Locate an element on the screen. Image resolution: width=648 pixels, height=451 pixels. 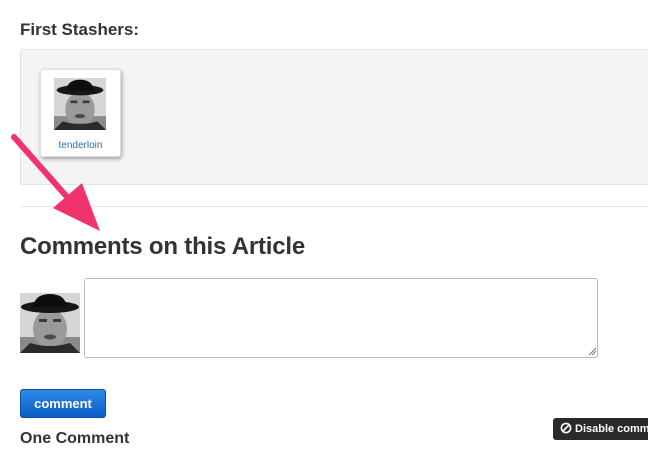
comment-textarea is located at coordinates (341, 318).